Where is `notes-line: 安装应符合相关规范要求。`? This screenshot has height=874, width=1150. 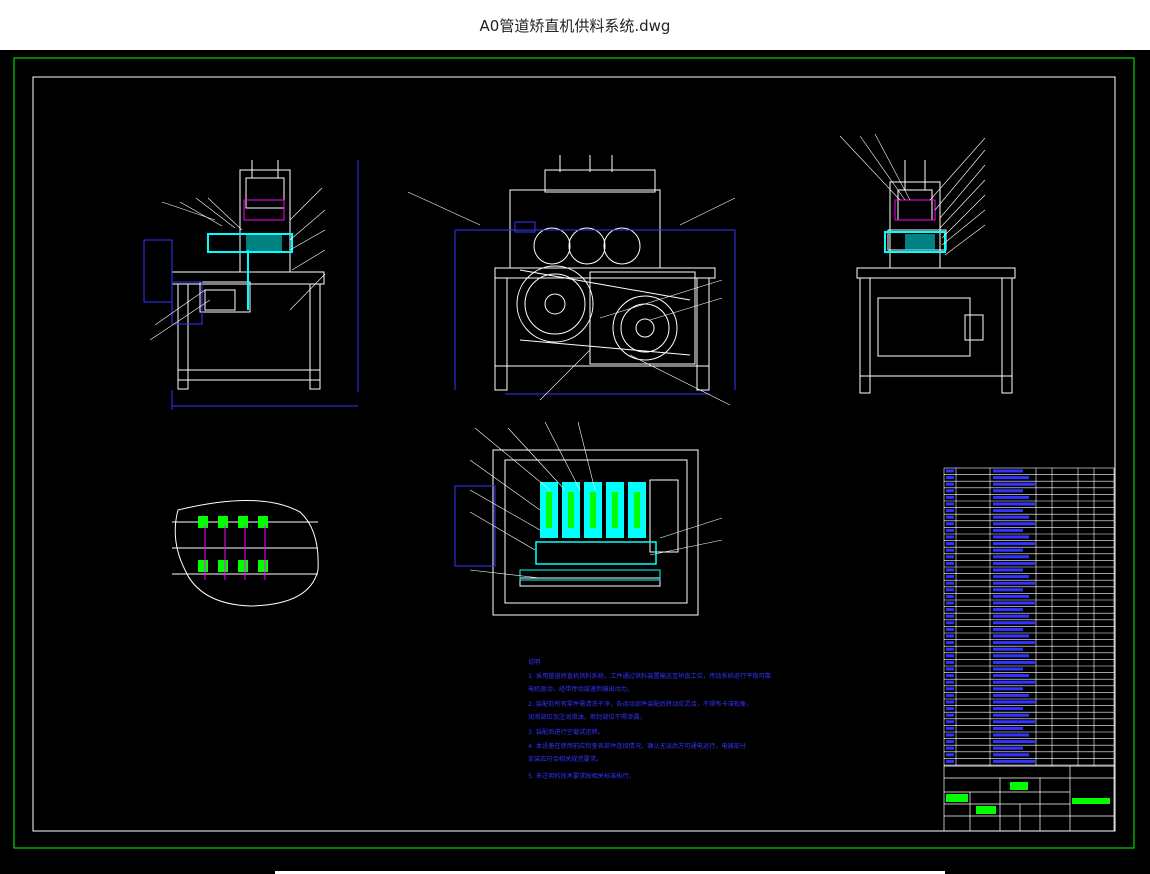 notes-line: 安装应符合相关规范要求。 is located at coordinates (565, 759).